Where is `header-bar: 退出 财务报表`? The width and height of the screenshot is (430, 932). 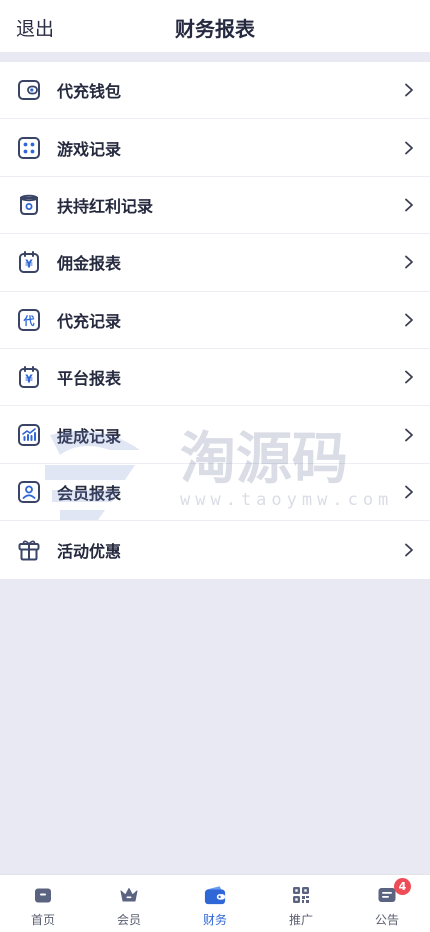 header-bar: 退出 财务报表 is located at coordinates (215, 26).